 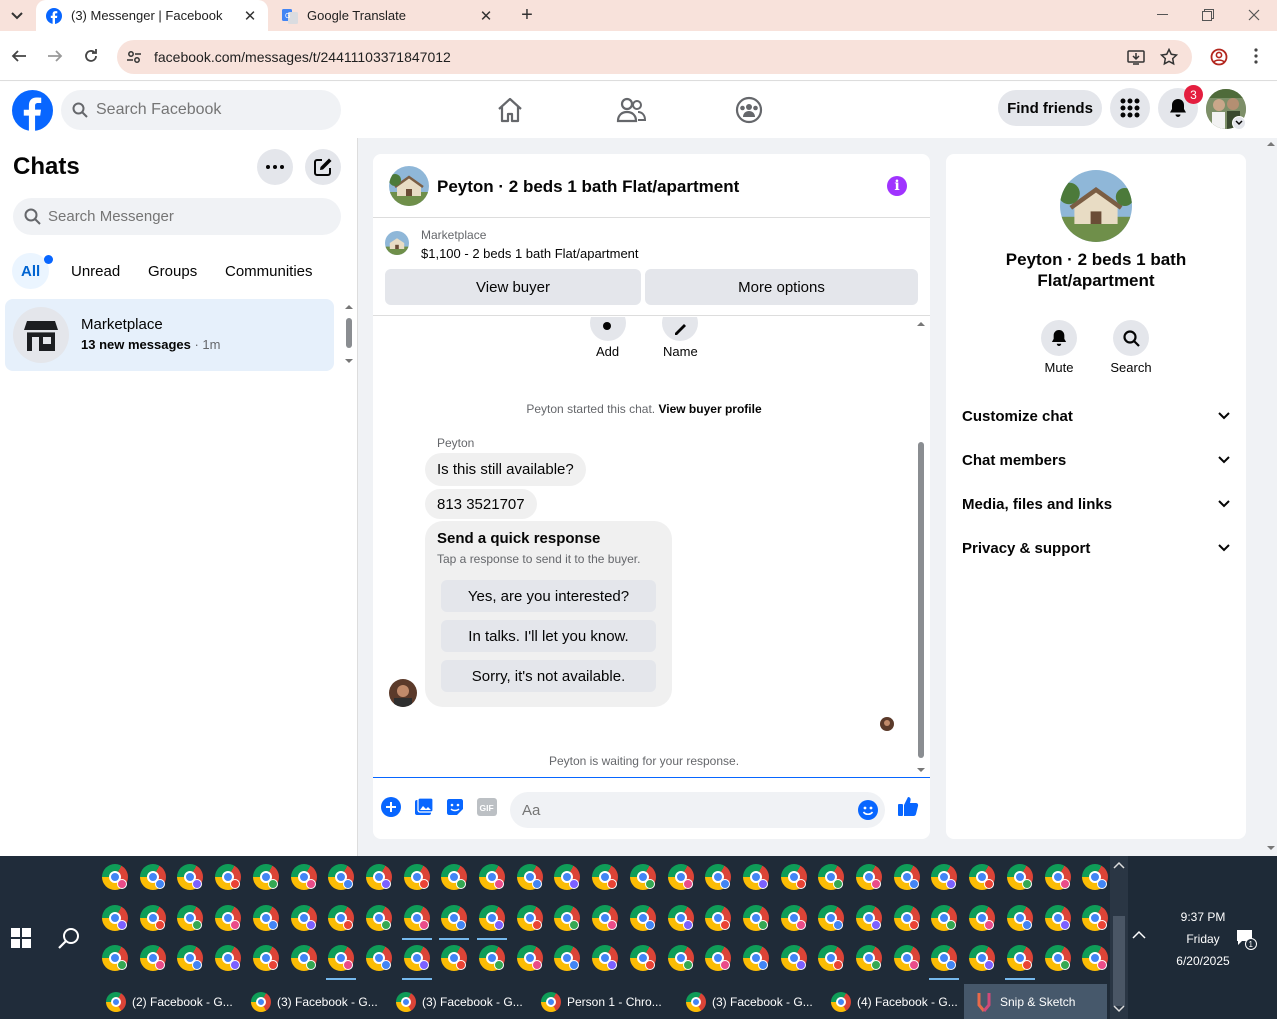 What do you see at coordinates (211, 110) in the screenshot?
I see `facebook-search-input` at bounding box center [211, 110].